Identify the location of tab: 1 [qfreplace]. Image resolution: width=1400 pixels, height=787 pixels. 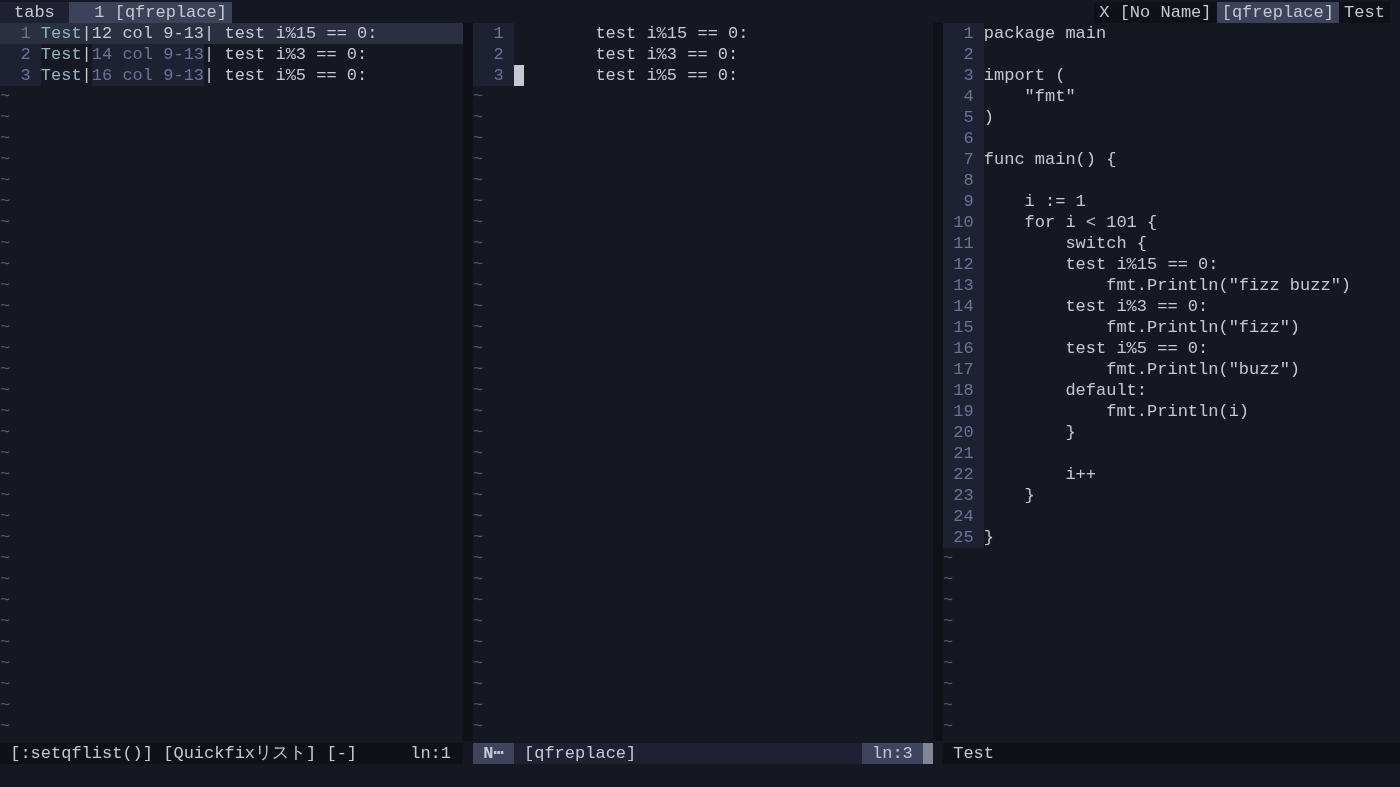
(150, 12).